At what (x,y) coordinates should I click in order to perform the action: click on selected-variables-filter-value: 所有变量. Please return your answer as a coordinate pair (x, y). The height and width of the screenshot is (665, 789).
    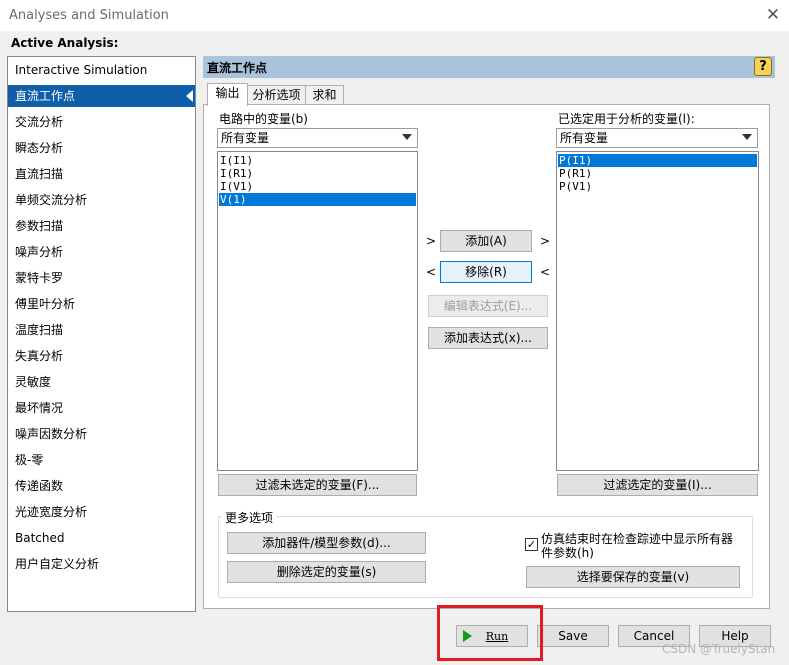
    Looking at the image, I should click on (584, 138).